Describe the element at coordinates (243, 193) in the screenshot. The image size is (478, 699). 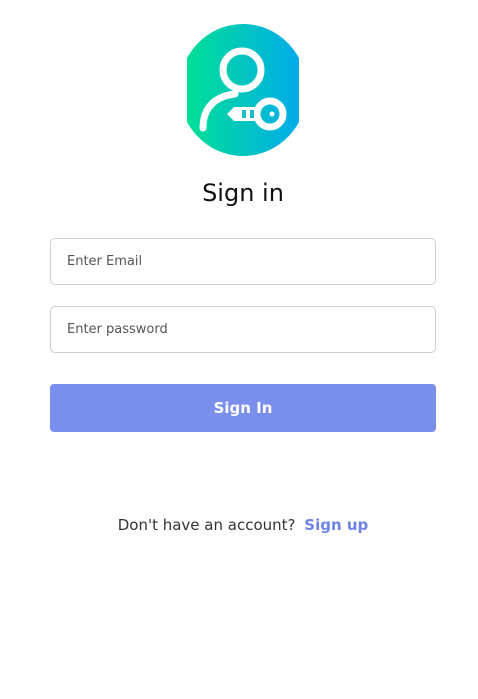
I see `page-title: Sign in` at that location.